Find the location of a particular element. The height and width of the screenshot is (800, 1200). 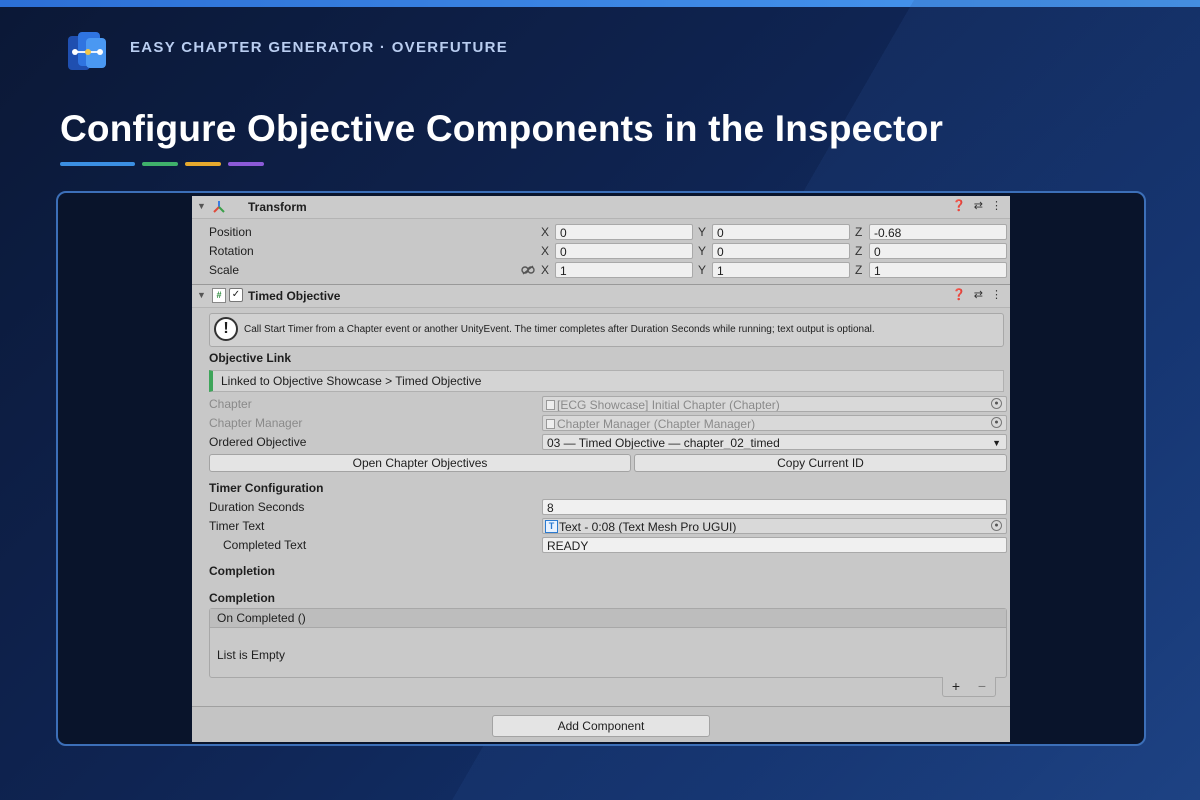

rotation-z-axis: Z is located at coordinates (858, 251).